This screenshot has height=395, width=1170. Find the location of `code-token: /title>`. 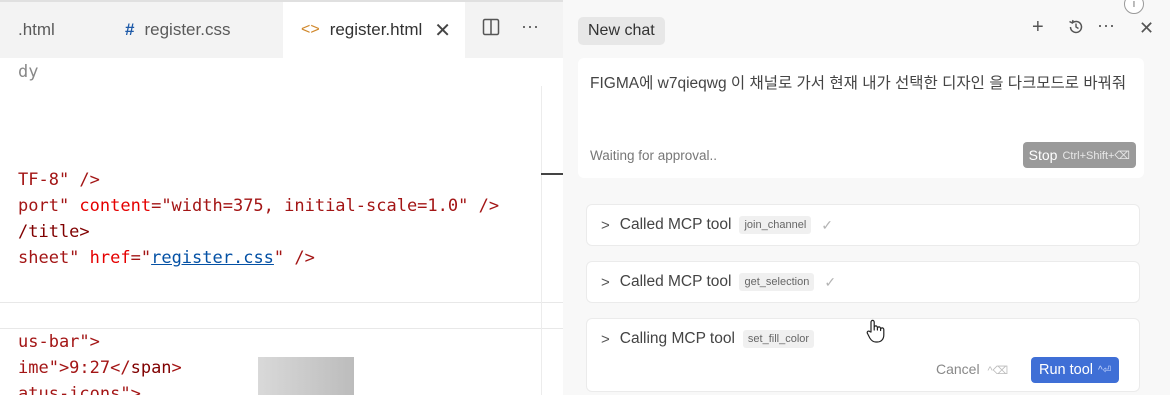

code-token: /title> is located at coordinates (54, 232).